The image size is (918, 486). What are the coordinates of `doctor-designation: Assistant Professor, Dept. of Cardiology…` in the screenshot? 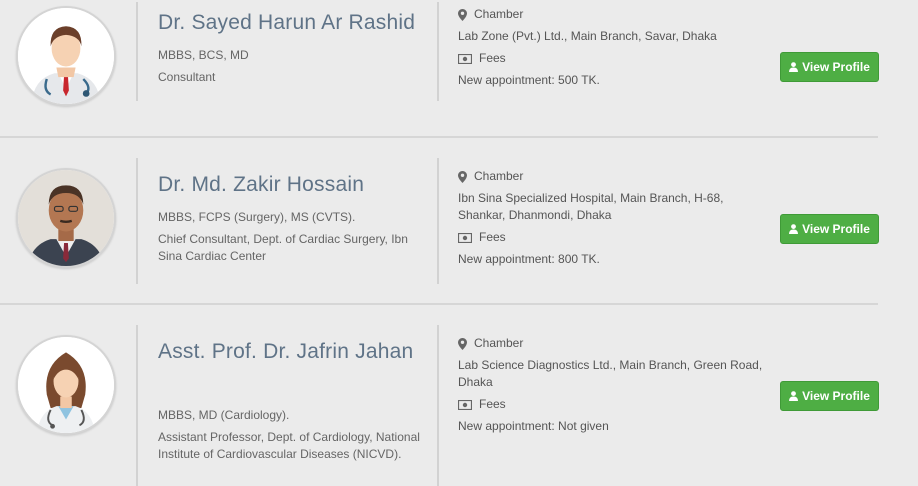 It's located at (289, 445).